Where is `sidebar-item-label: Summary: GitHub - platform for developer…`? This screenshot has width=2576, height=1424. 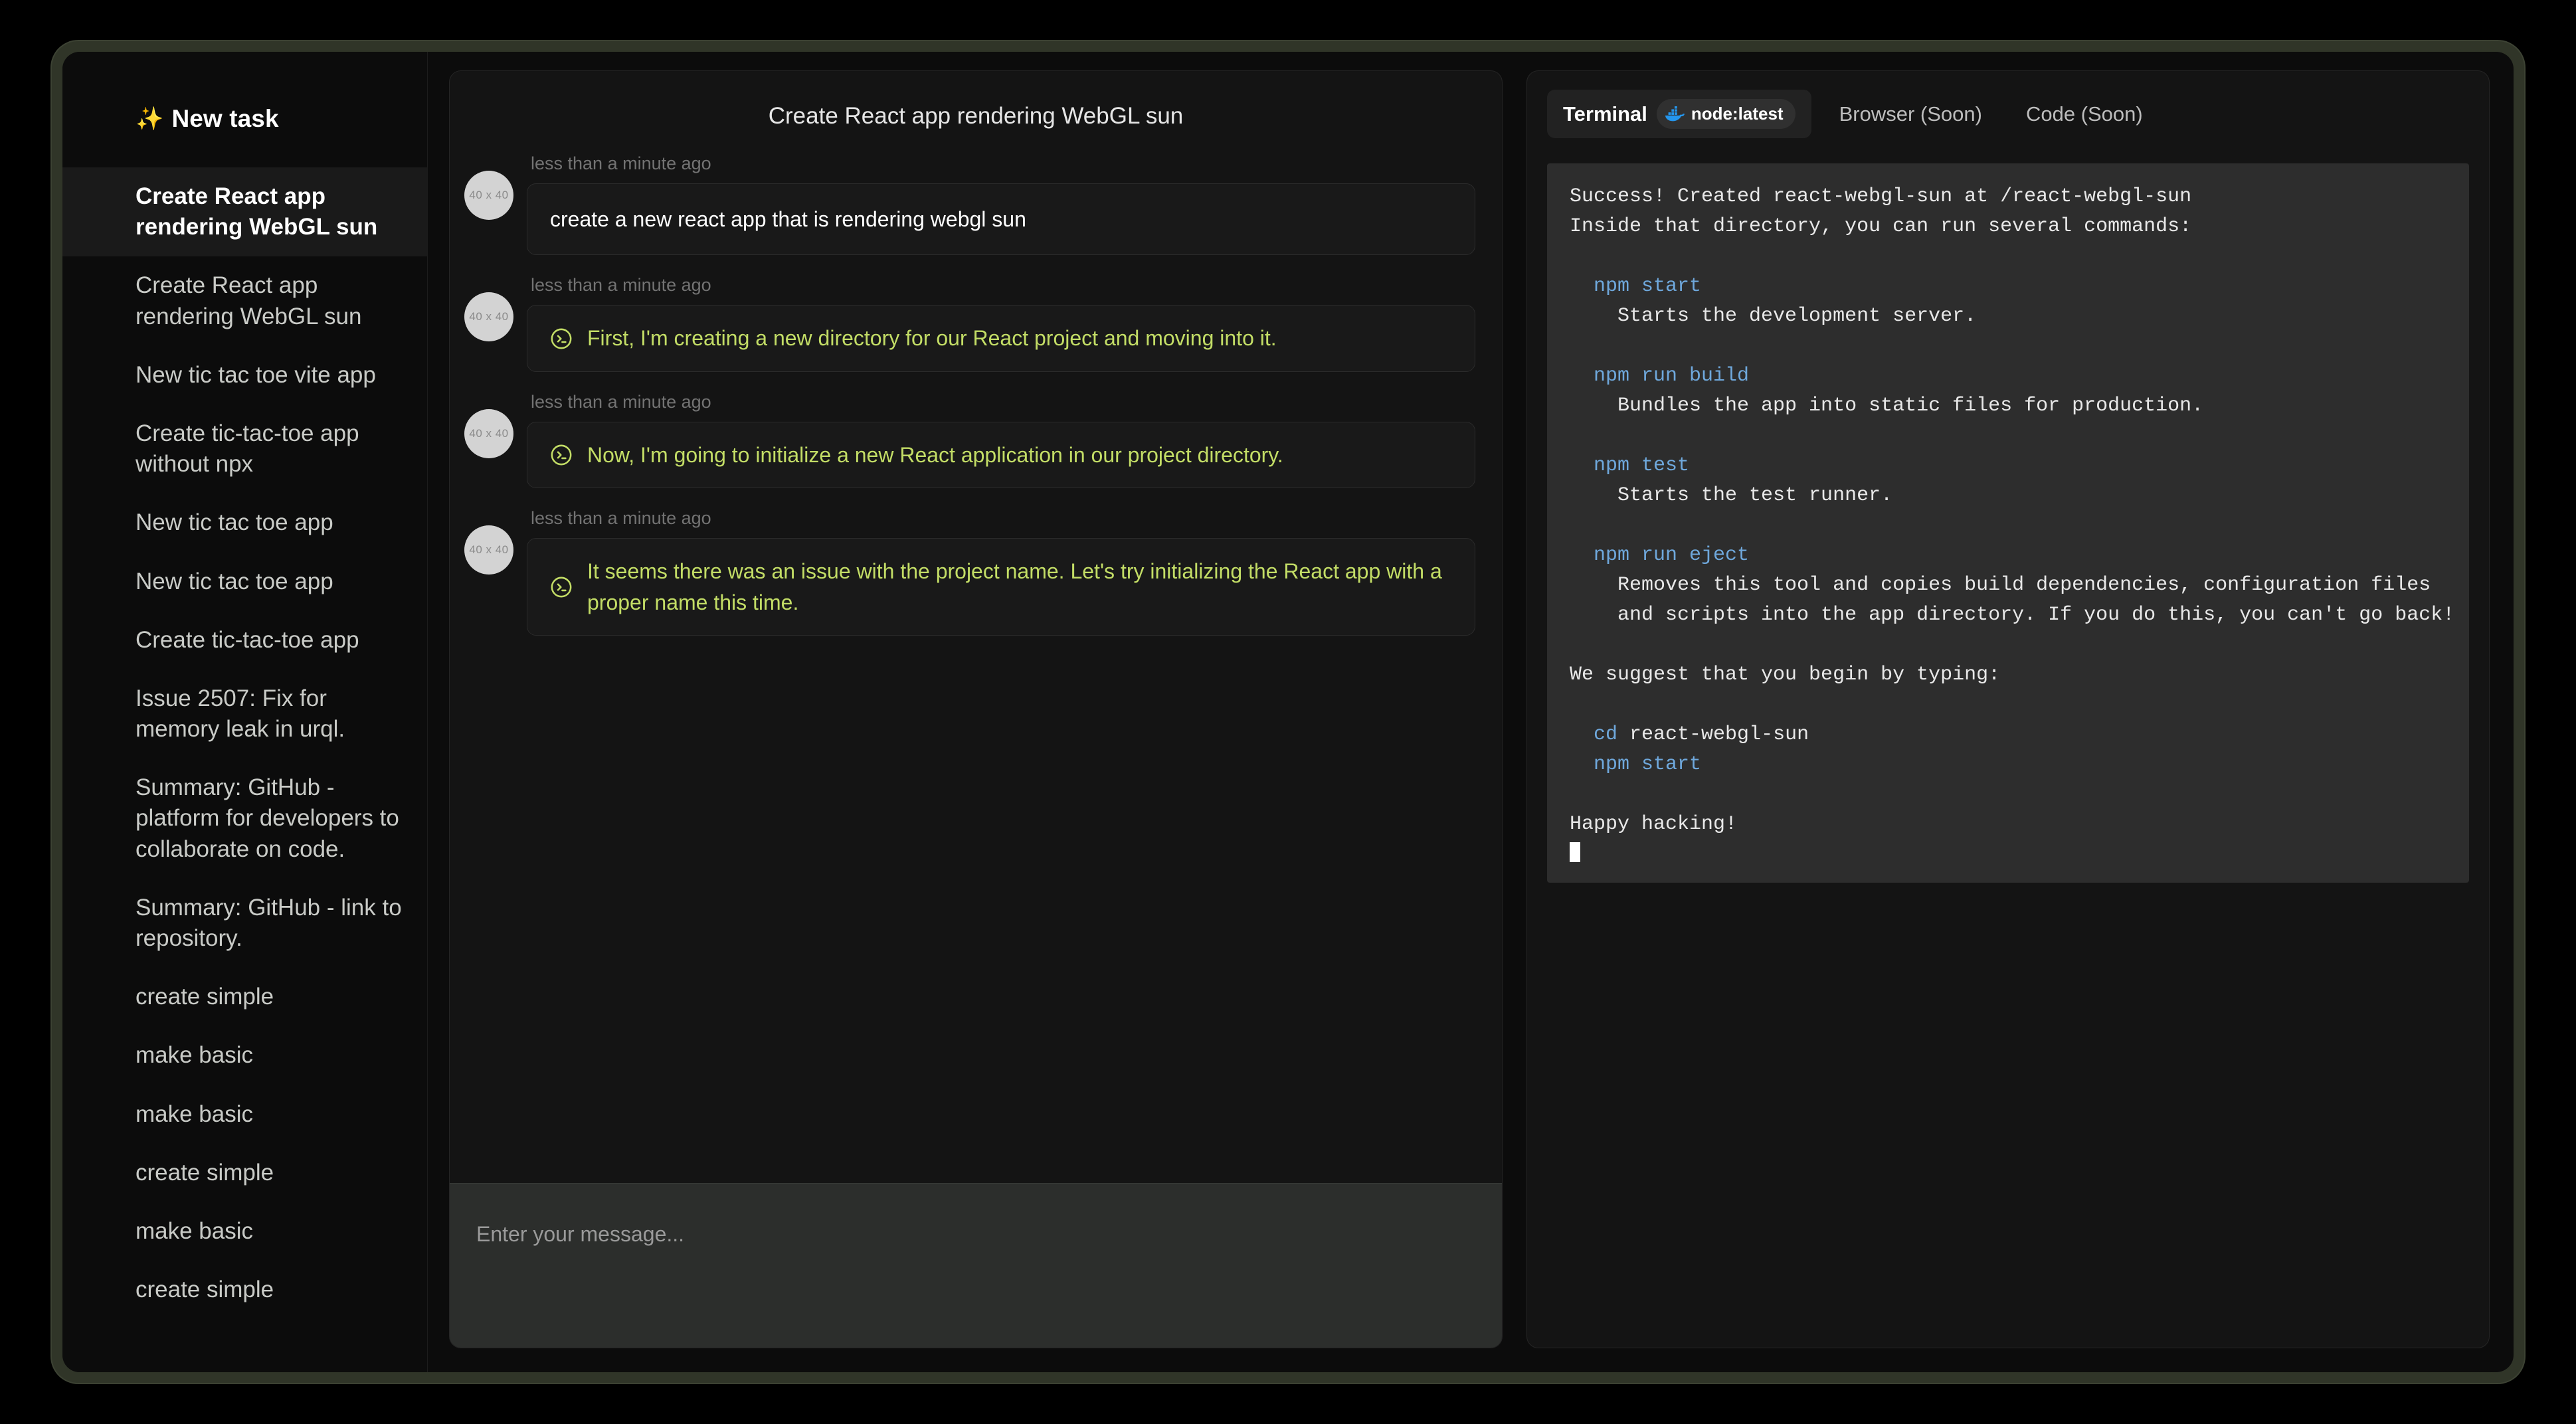
sidebar-item-label: Summary: GitHub - platform for developer… is located at coordinates (267, 818).